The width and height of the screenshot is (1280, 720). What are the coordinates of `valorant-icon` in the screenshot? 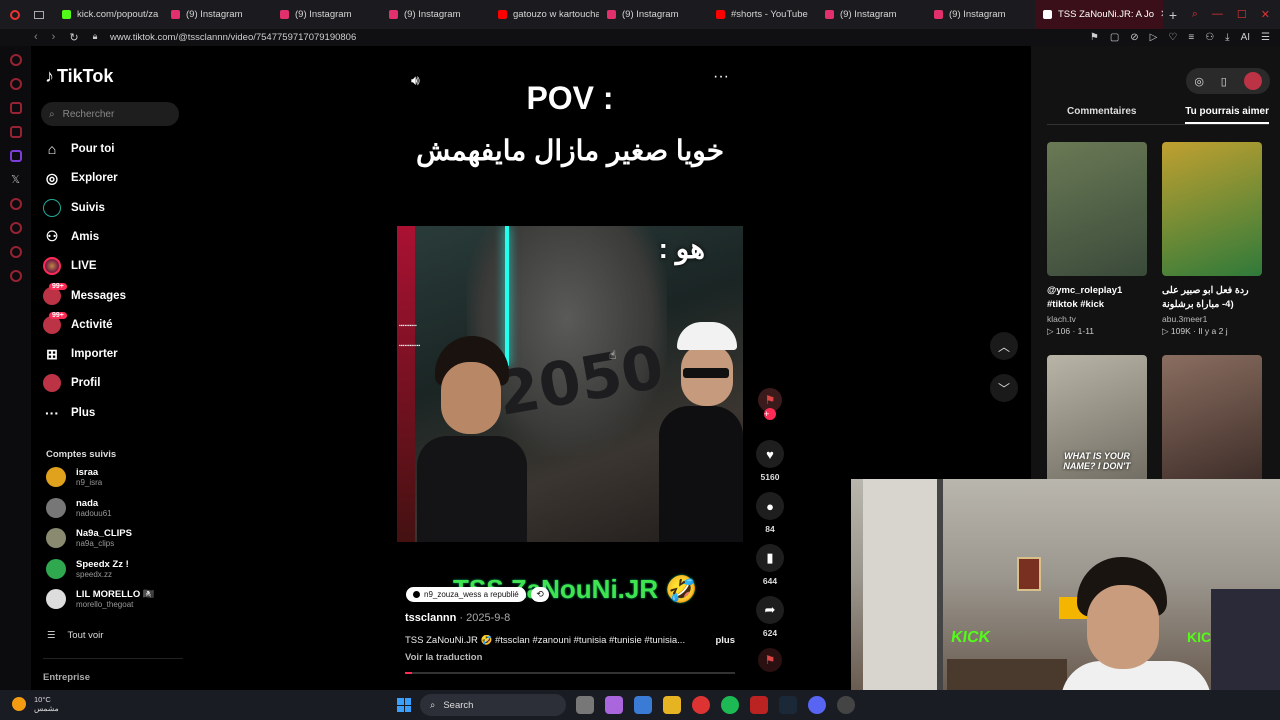 It's located at (759, 705).